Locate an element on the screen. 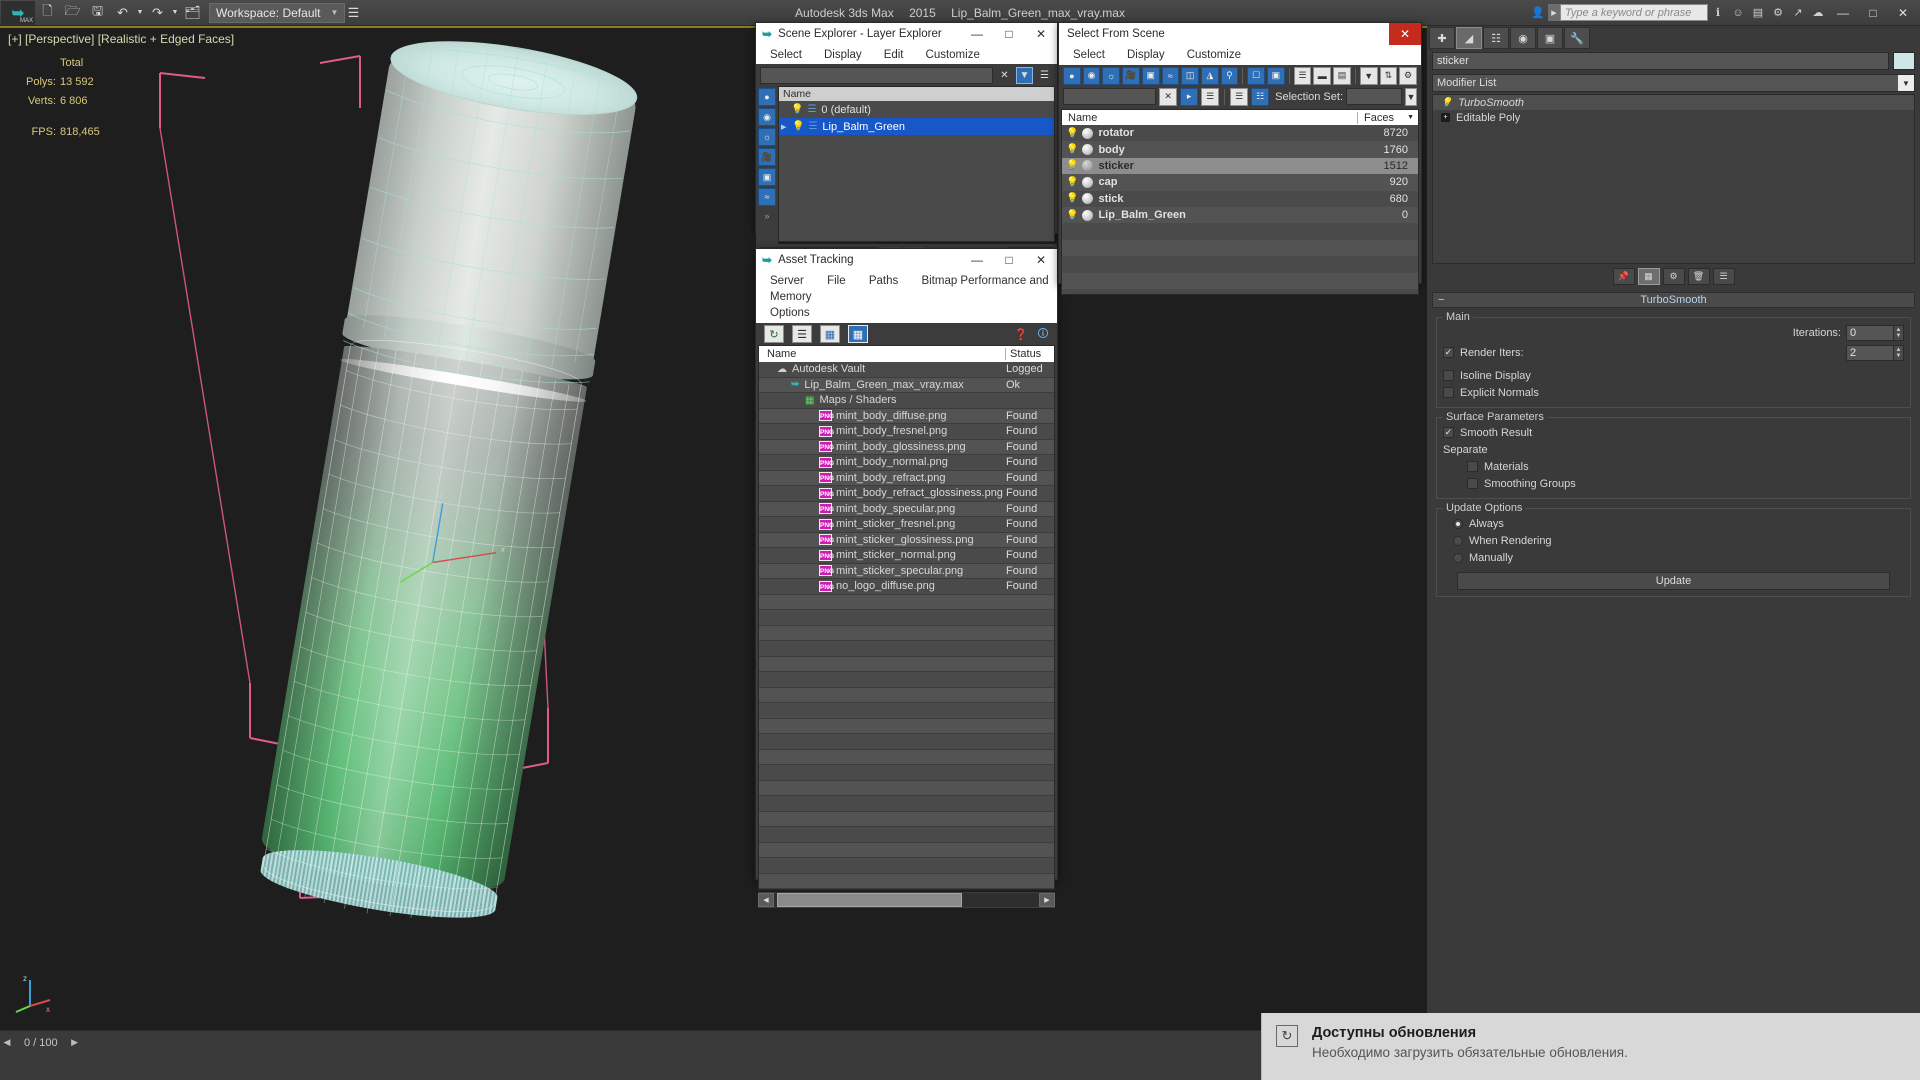 Image resolution: width=1920 pixels, height=1080 pixels. help-info-icon: ℹ is located at coordinates (1718, 13).